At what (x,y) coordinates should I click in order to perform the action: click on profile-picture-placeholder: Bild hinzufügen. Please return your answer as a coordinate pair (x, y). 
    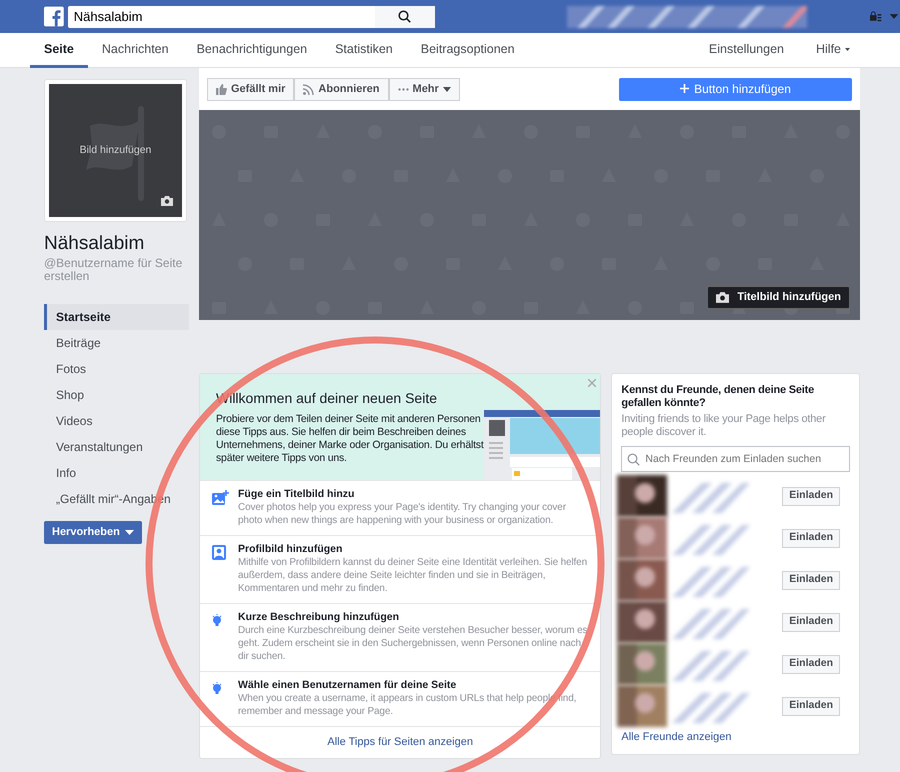
    Looking at the image, I should click on (115, 150).